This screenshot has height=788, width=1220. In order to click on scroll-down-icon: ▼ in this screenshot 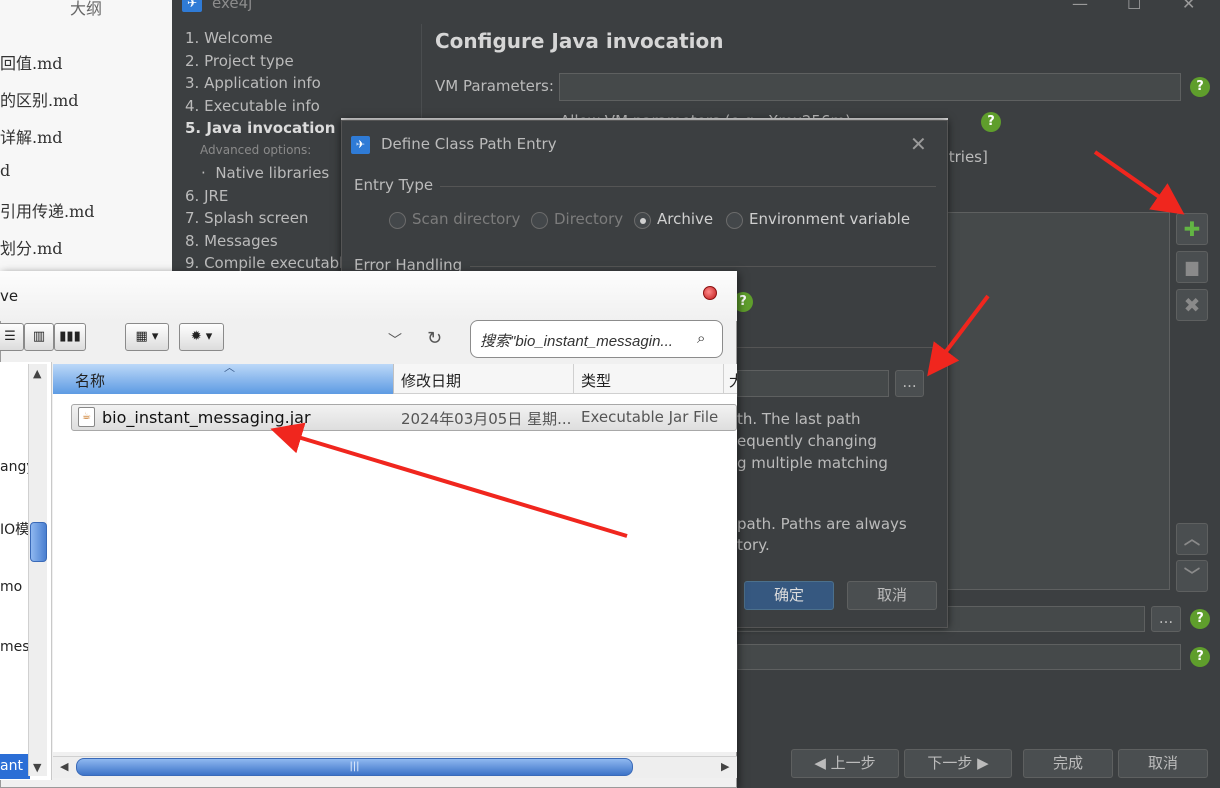, I will do `click(37, 767)`.